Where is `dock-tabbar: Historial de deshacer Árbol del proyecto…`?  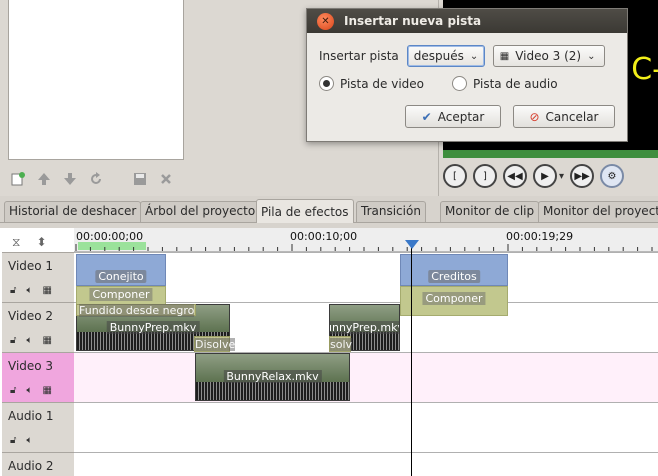 dock-tabbar: Historial de deshacer Árbol del proyecto… is located at coordinates (329, 211).